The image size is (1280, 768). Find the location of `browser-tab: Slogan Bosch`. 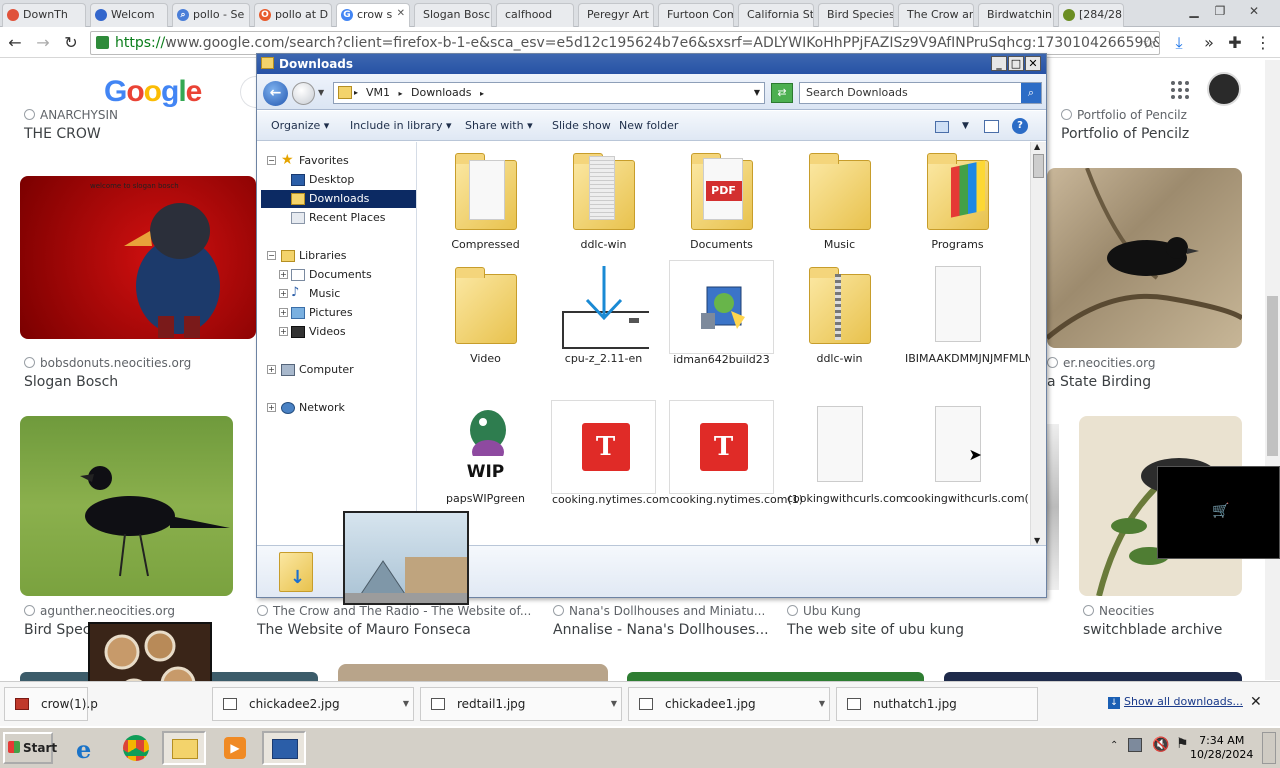

browser-tab: Slogan Bosch is located at coordinates (453, 15).